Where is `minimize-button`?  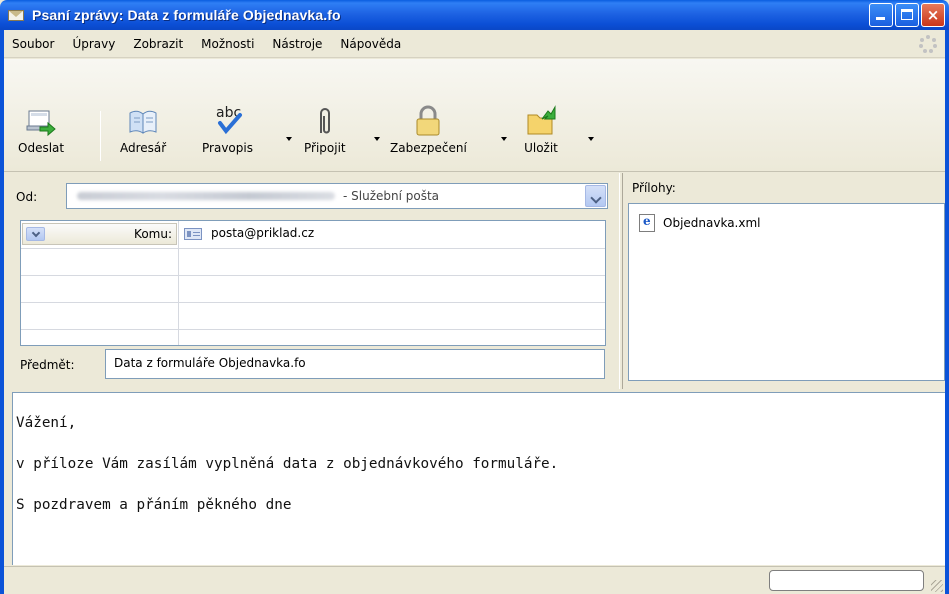 minimize-button is located at coordinates (881, 15).